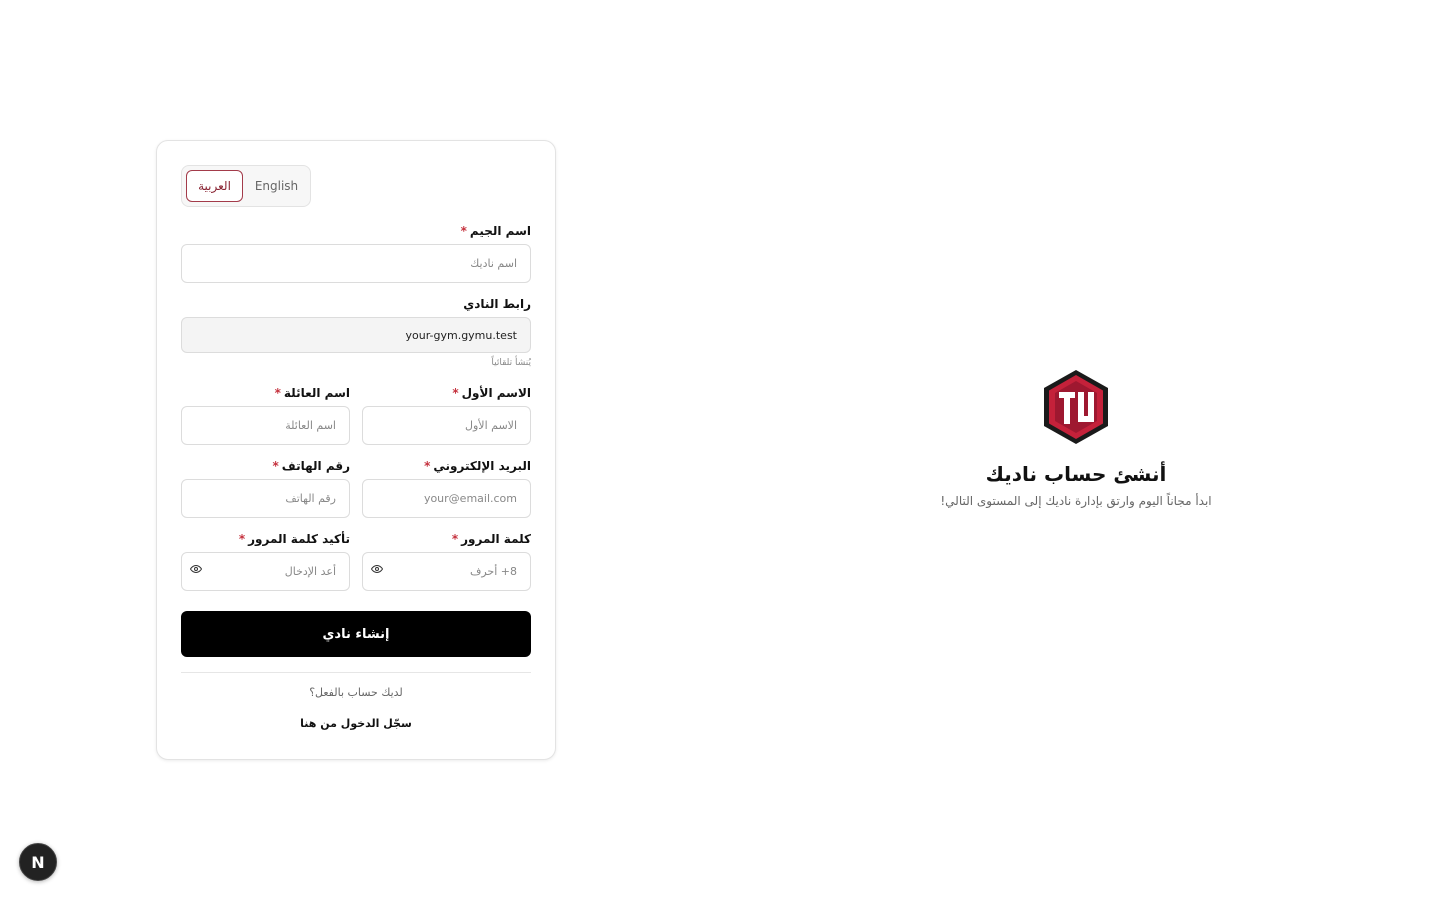  What do you see at coordinates (276, 186) in the screenshot?
I see `language-english-button: English` at bounding box center [276, 186].